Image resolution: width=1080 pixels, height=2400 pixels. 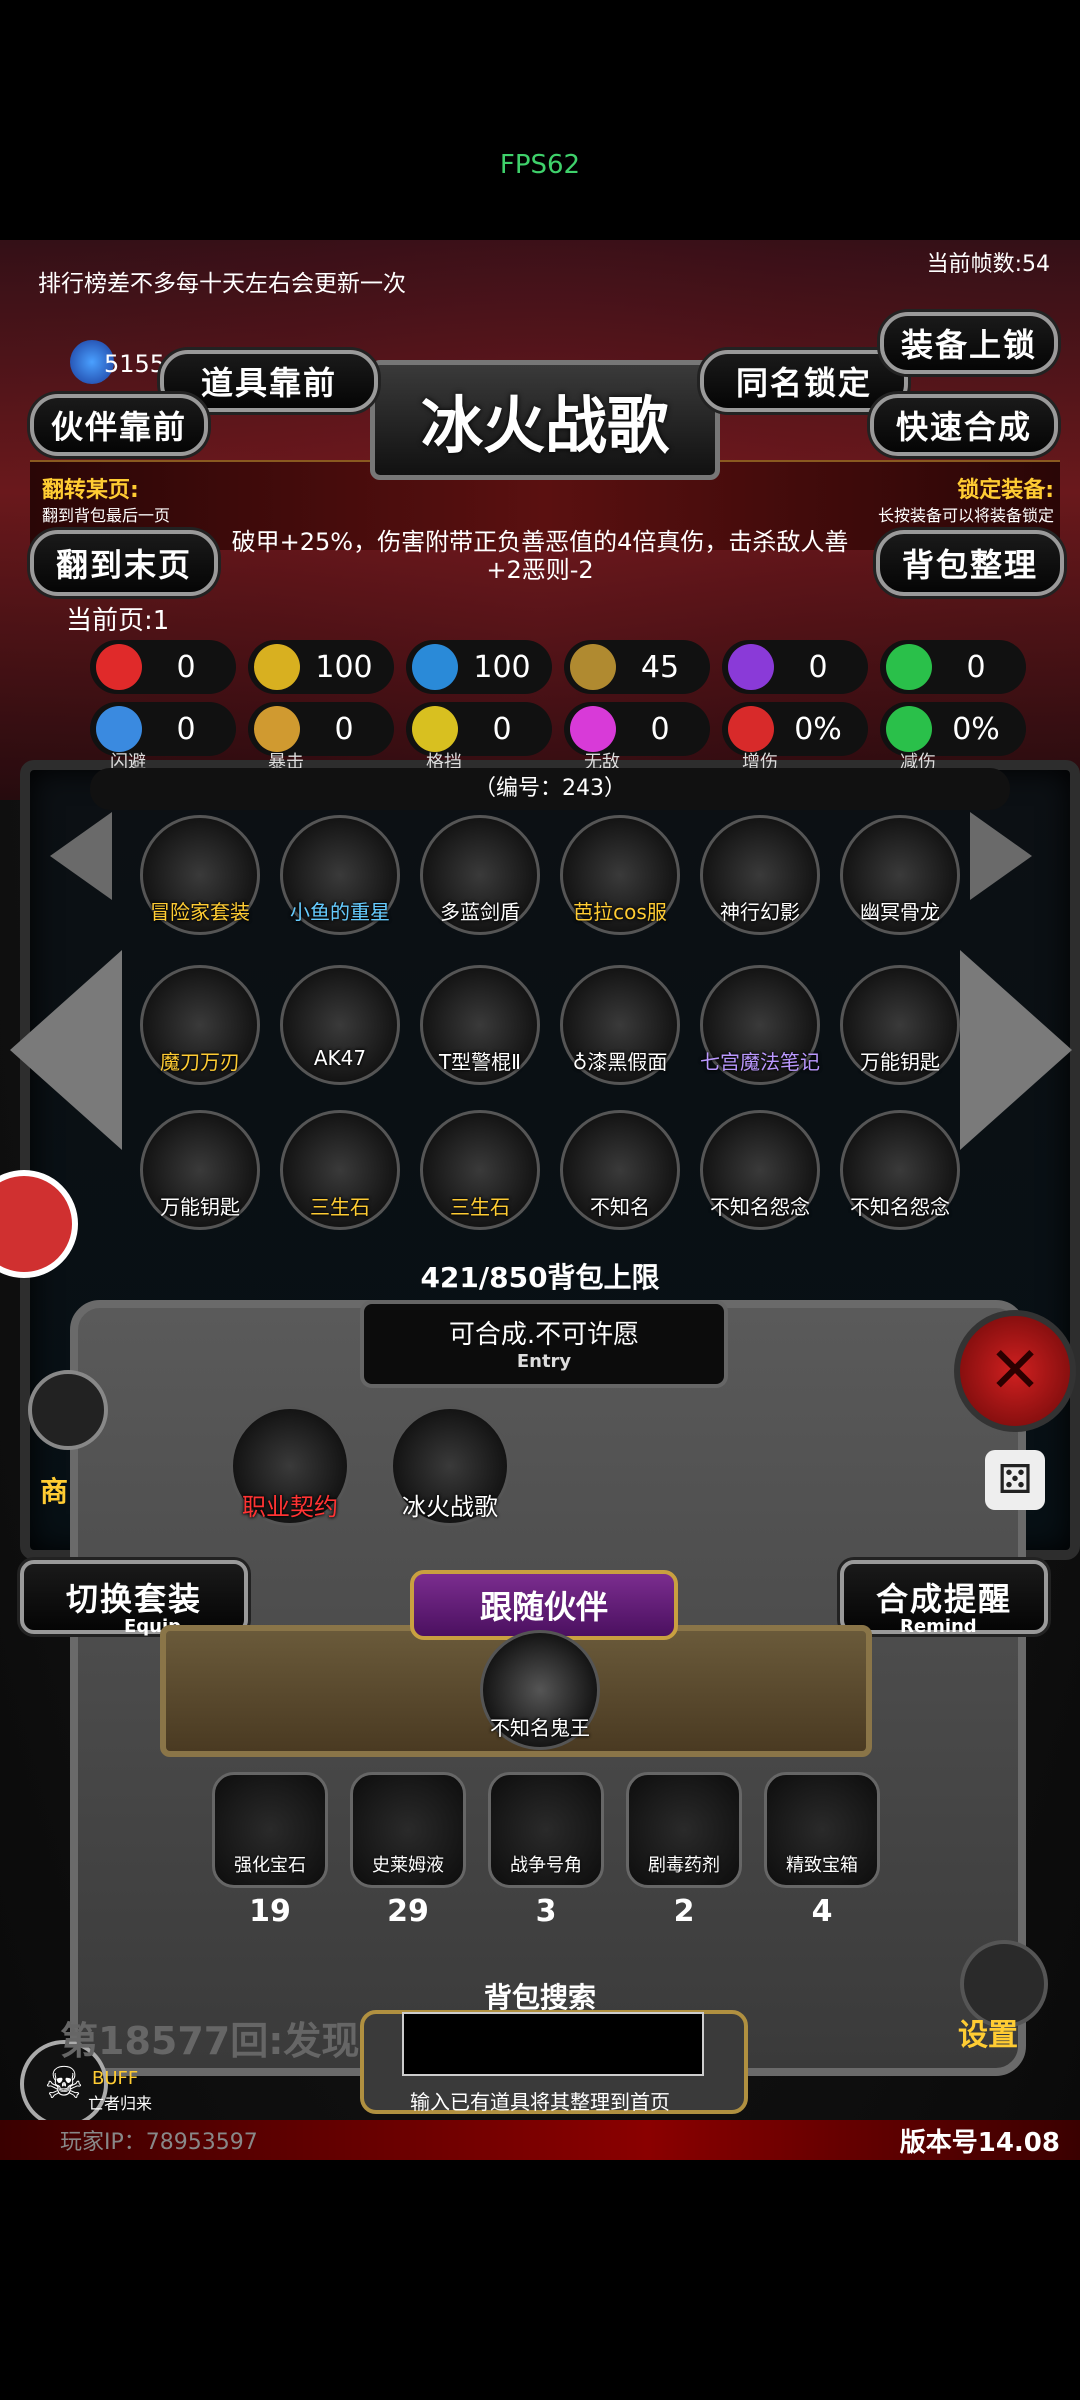 I want to click on inventory-item: 冒险家套装, so click(x=200, y=875).